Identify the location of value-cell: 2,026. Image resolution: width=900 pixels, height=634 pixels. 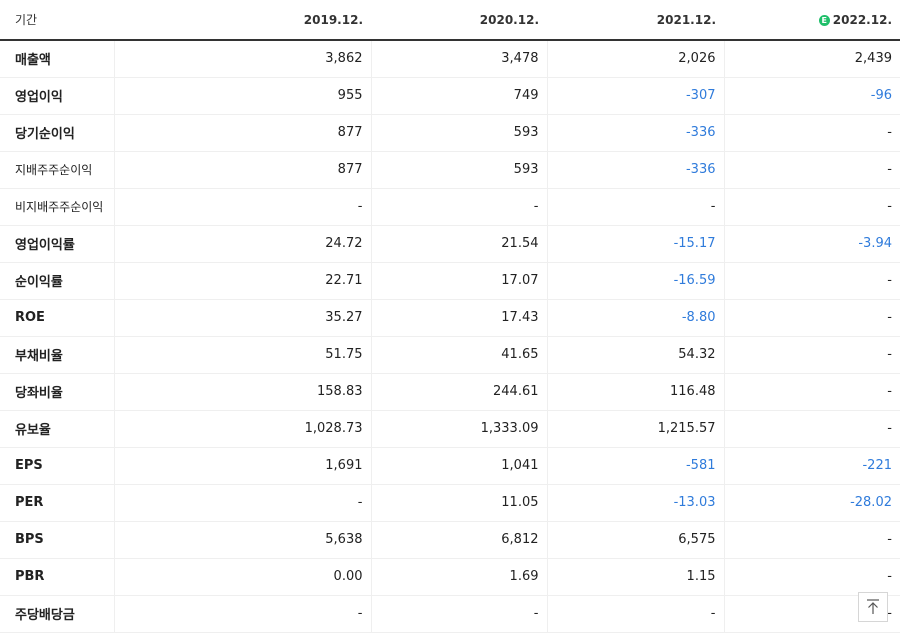
(635, 59).